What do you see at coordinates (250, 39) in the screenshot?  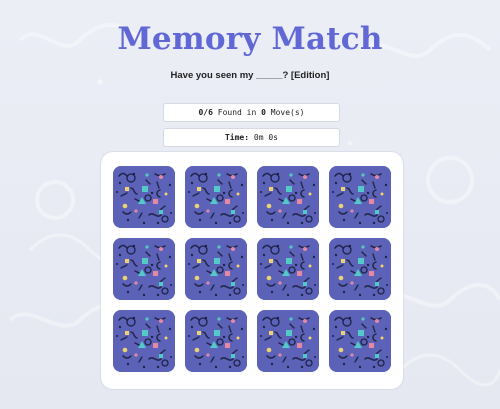 I see `page-title: Memory Match` at bounding box center [250, 39].